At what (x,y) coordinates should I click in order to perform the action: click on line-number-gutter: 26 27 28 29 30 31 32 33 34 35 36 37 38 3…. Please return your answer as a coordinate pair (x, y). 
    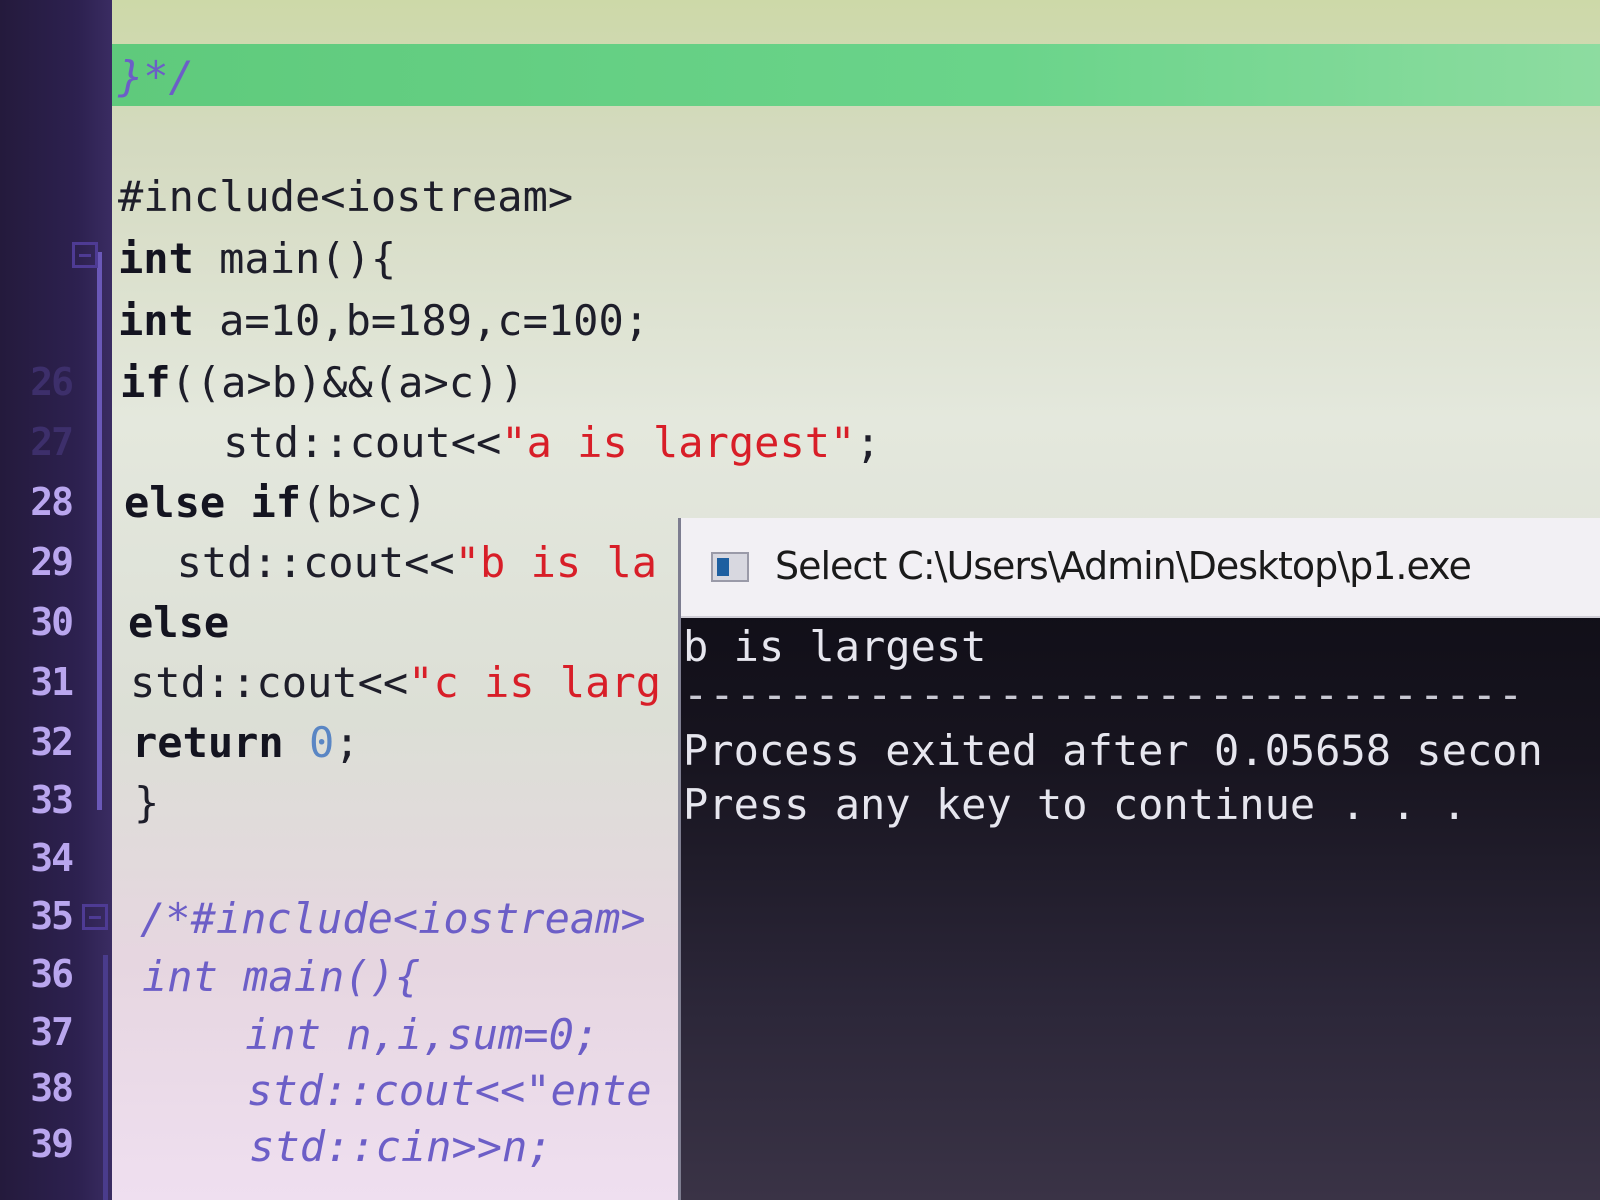
    Looking at the image, I should click on (56, 600).